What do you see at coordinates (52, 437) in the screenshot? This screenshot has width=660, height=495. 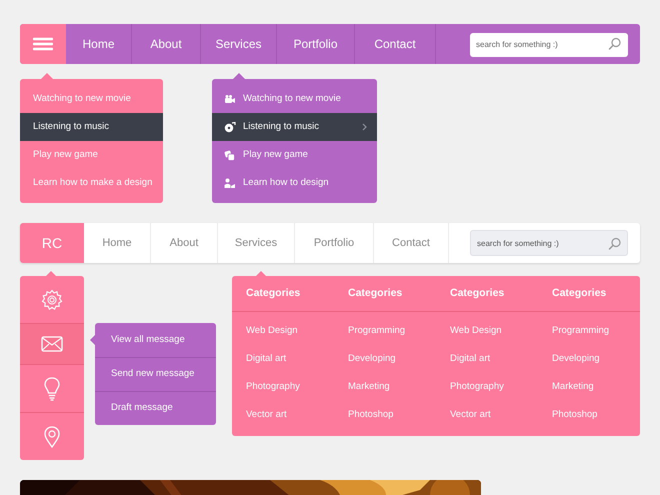 I see `map-pin-icon` at bounding box center [52, 437].